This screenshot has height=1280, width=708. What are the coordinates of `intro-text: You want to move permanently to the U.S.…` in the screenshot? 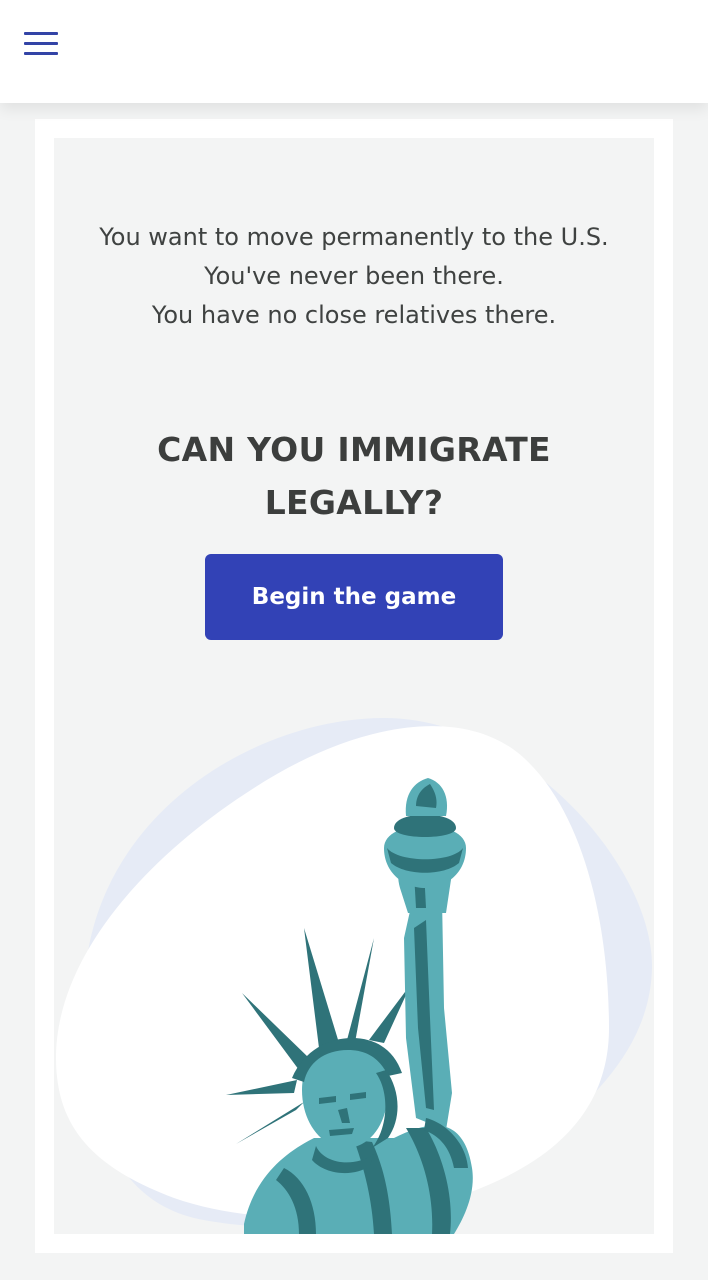 It's located at (354, 276).